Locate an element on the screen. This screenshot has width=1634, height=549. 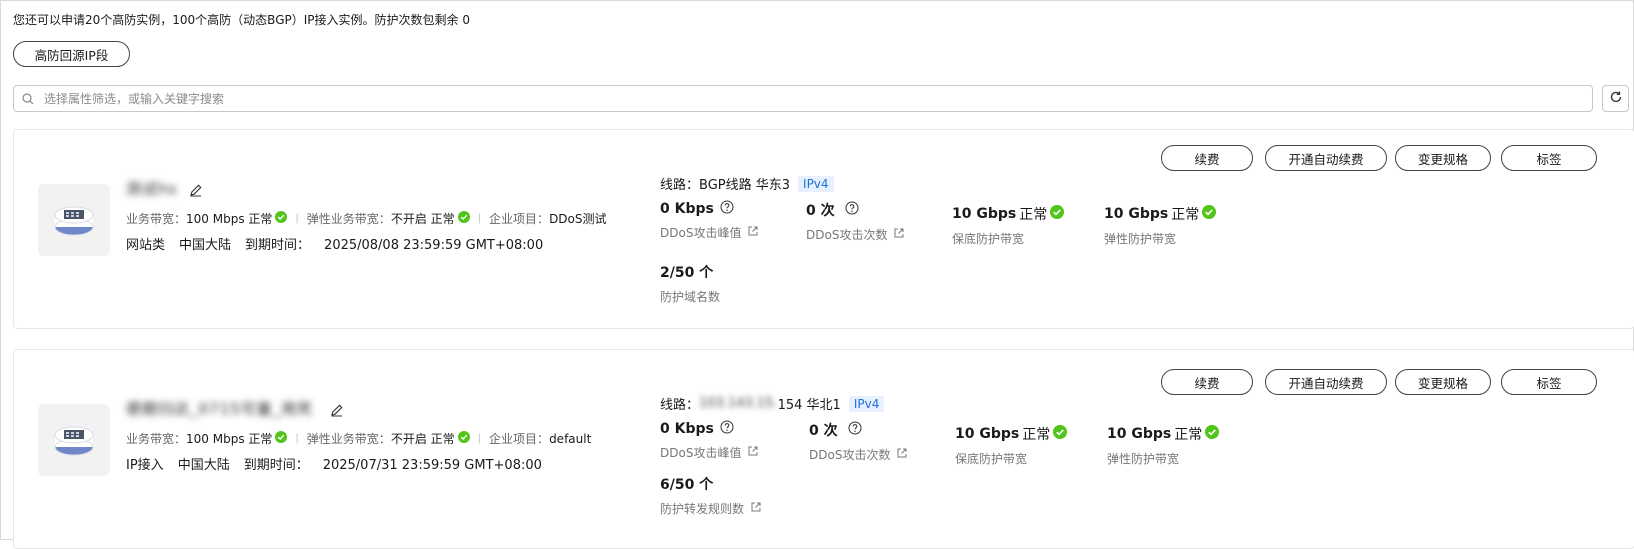
biz-bandwidth-value: 100 Mbps is located at coordinates (215, 438).